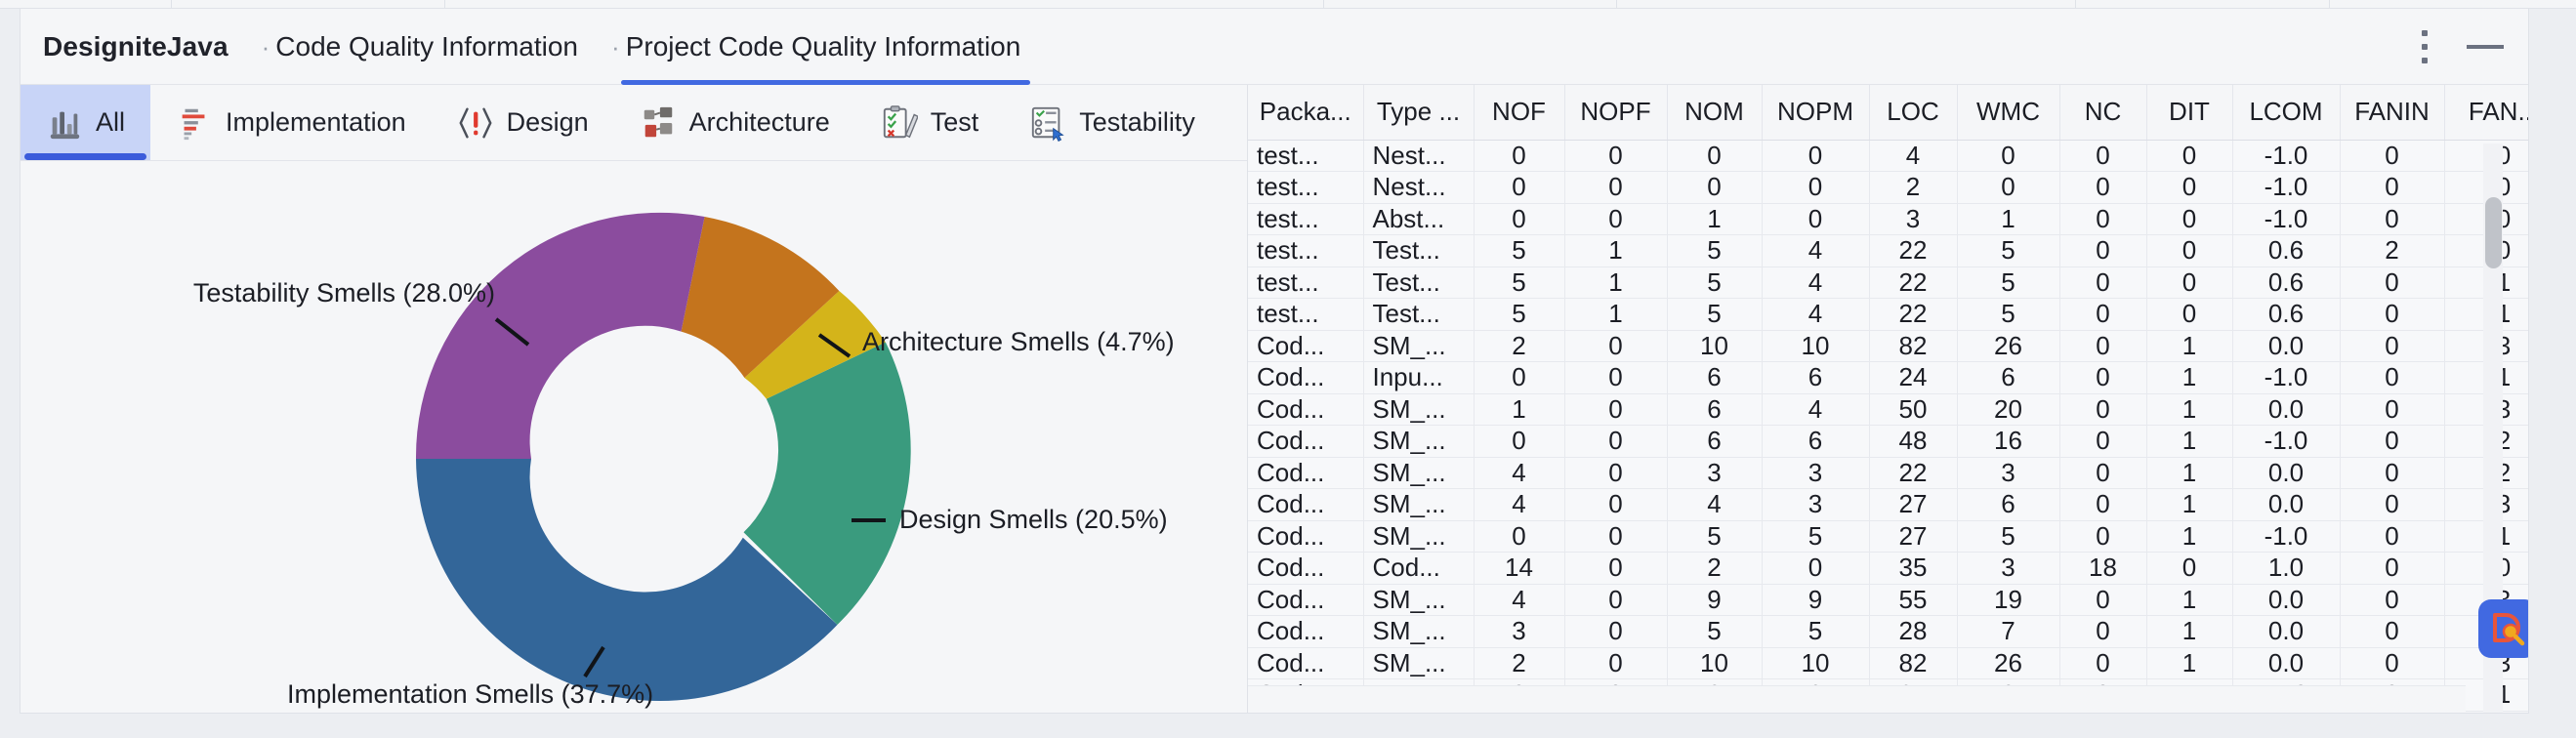 Image resolution: width=2576 pixels, height=738 pixels. What do you see at coordinates (930, 122) in the screenshot?
I see `tab-test: Test` at bounding box center [930, 122].